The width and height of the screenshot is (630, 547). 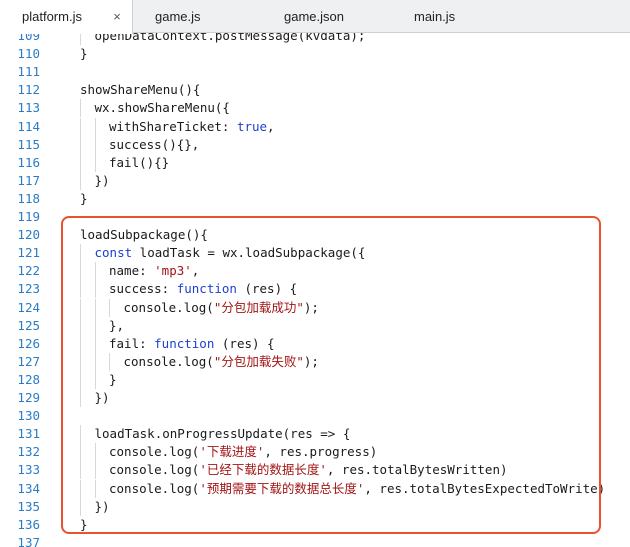 What do you see at coordinates (28, 434) in the screenshot?
I see `line-number: 131` at bounding box center [28, 434].